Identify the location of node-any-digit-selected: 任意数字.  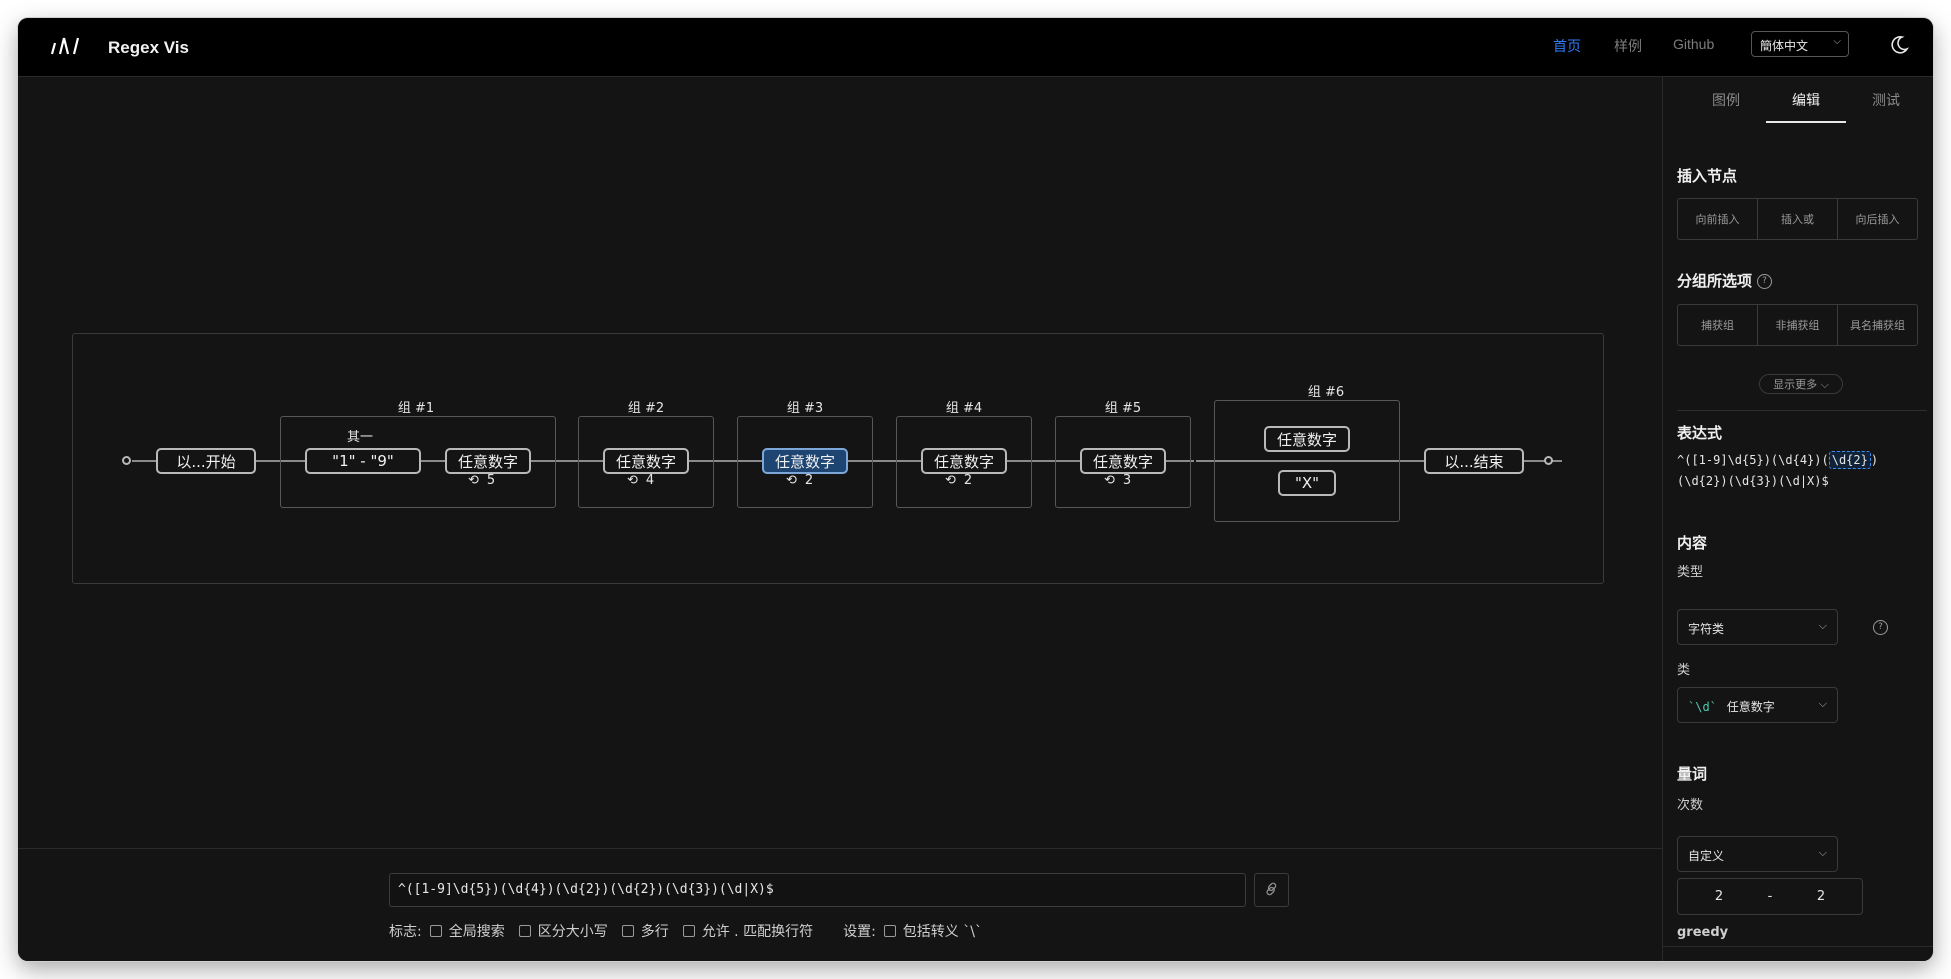
(805, 461).